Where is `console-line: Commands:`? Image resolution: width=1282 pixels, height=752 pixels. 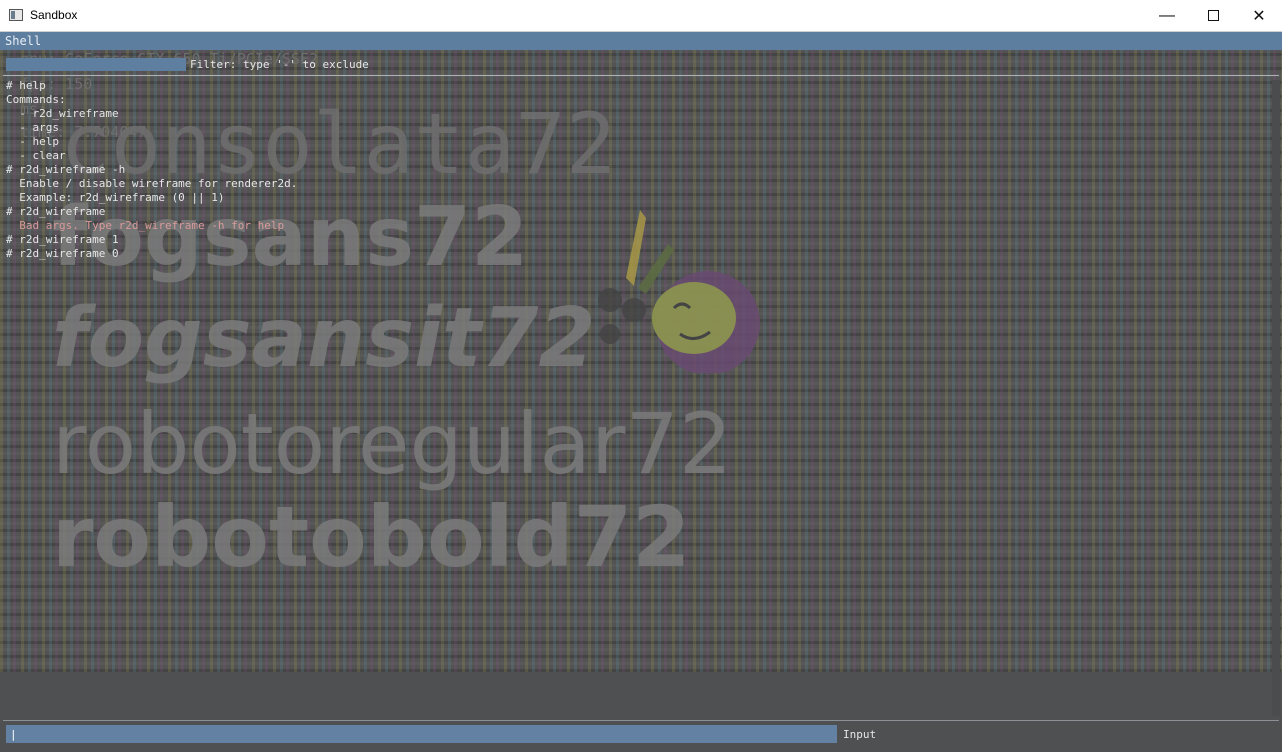 console-line: Commands: is located at coordinates (36, 99).